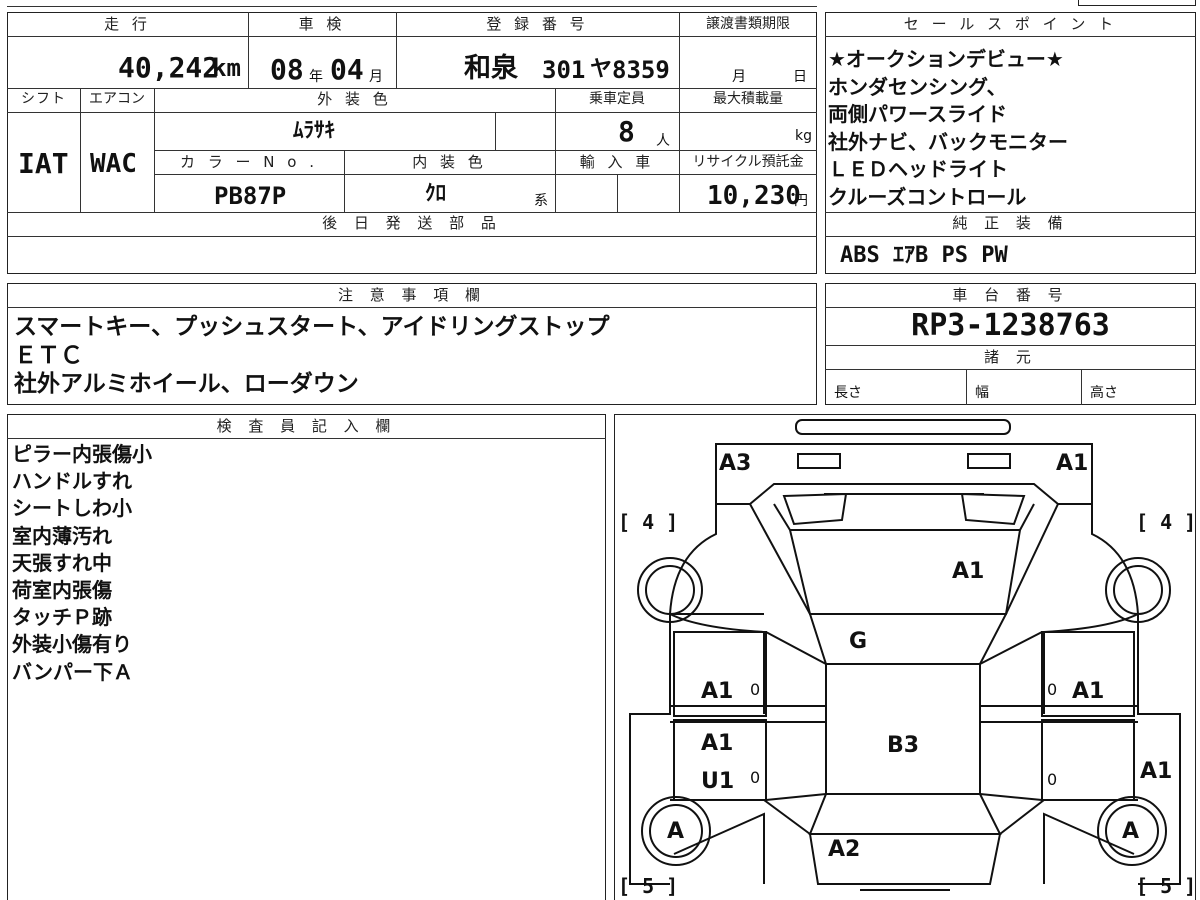  What do you see at coordinates (62, 590) in the screenshot?
I see `inspector-notes-line: 荷室内張傷` at bounding box center [62, 590].